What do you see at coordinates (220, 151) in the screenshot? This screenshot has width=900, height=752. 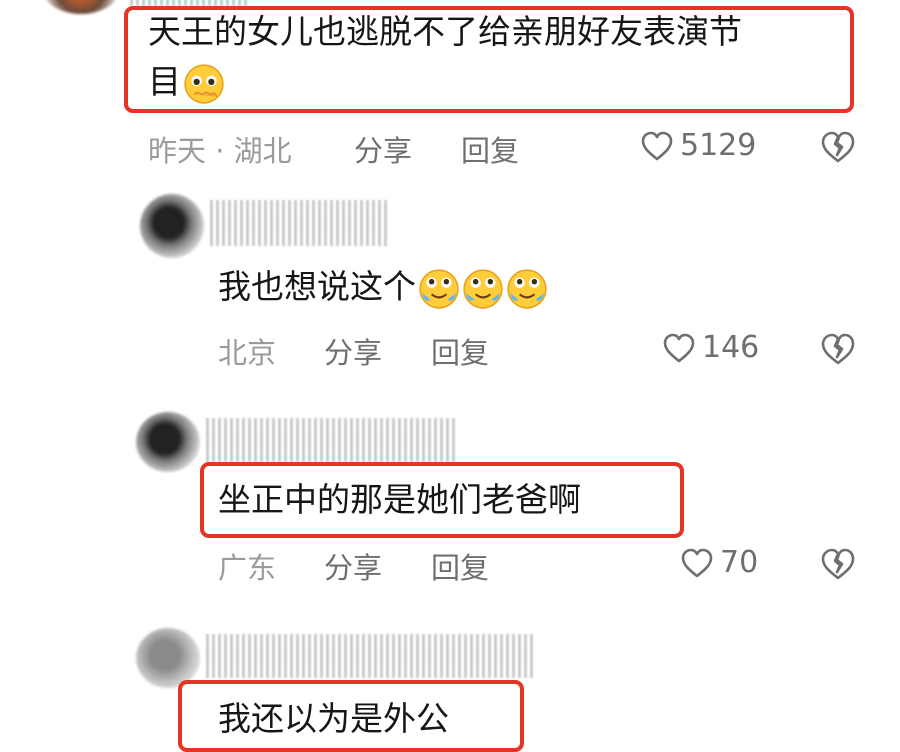 I see `comment-meta-location: 昨天 · 湖北` at bounding box center [220, 151].